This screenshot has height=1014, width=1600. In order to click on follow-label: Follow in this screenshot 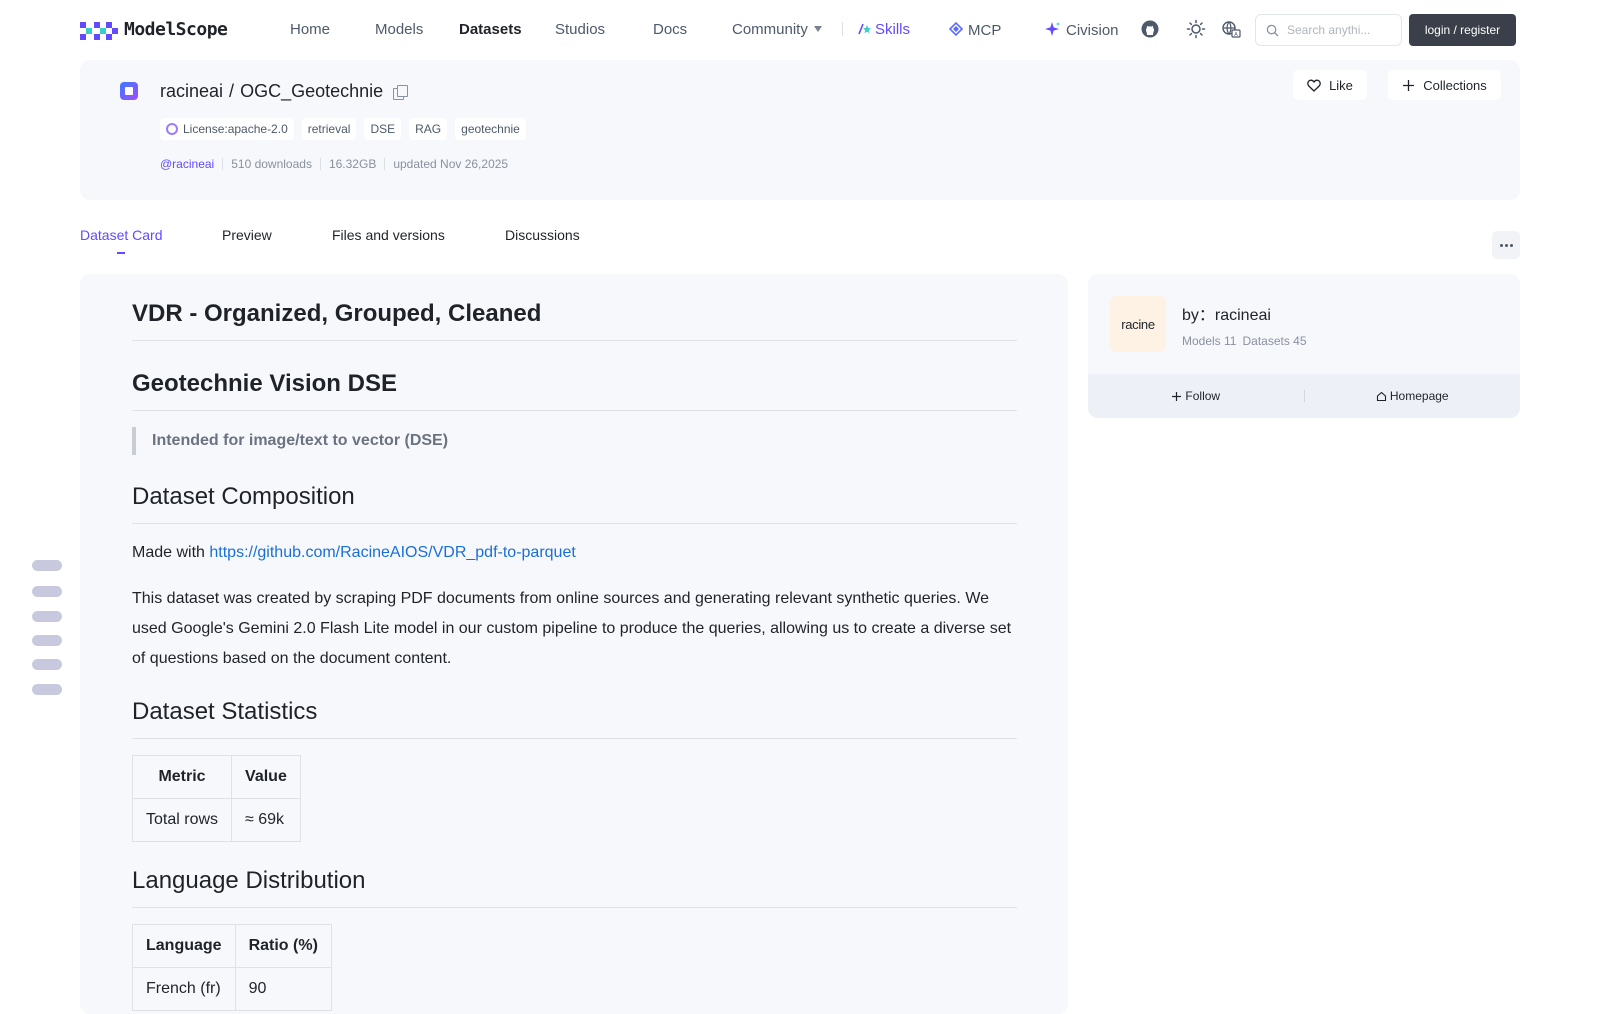, I will do `click(1203, 396)`.